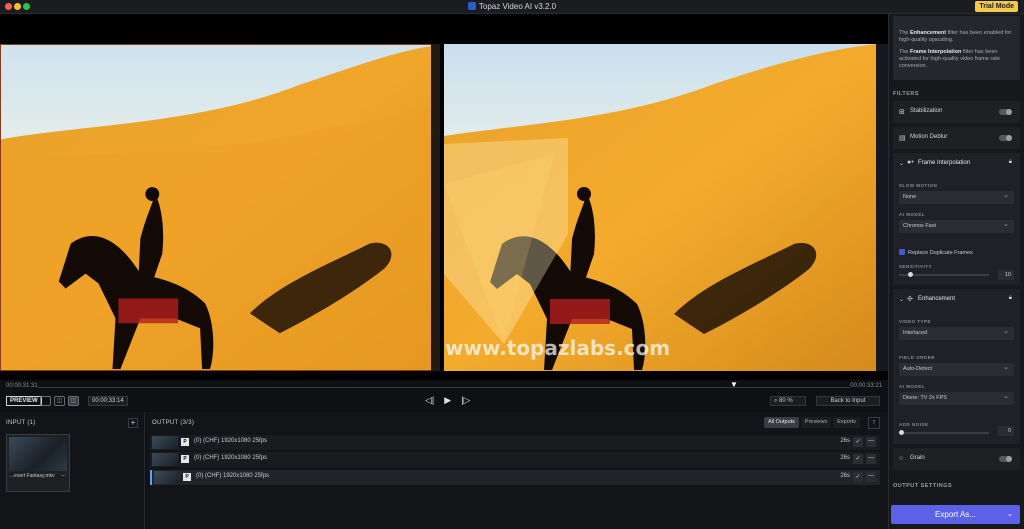  Describe the element at coordinates (45, 401) in the screenshot. I see `single-view-icon` at that location.